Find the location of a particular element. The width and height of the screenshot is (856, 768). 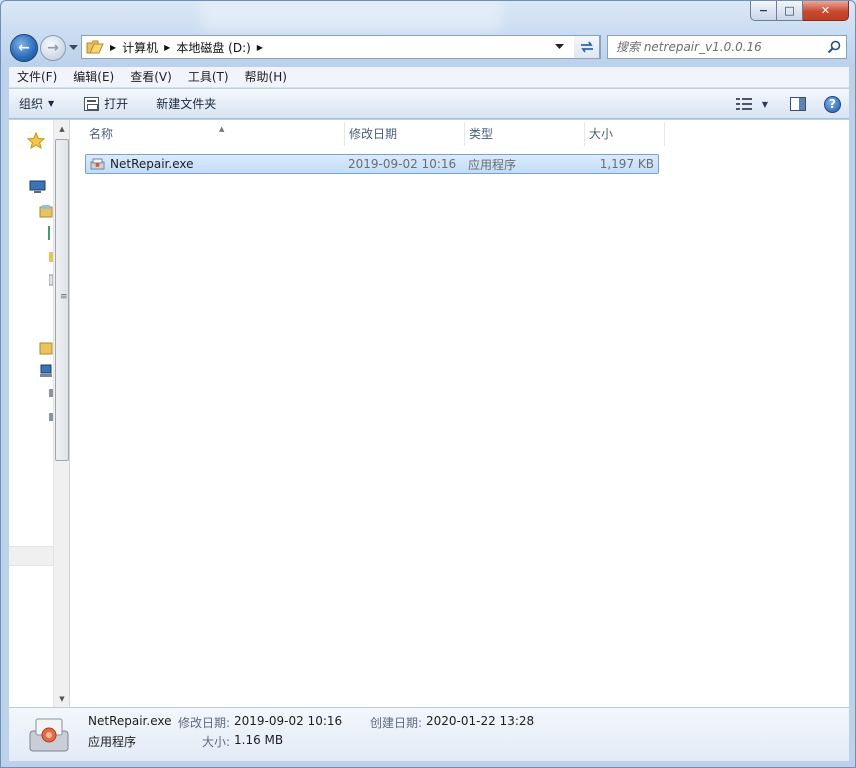

menu-file: 文件(F) is located at coordinates (37, 77).